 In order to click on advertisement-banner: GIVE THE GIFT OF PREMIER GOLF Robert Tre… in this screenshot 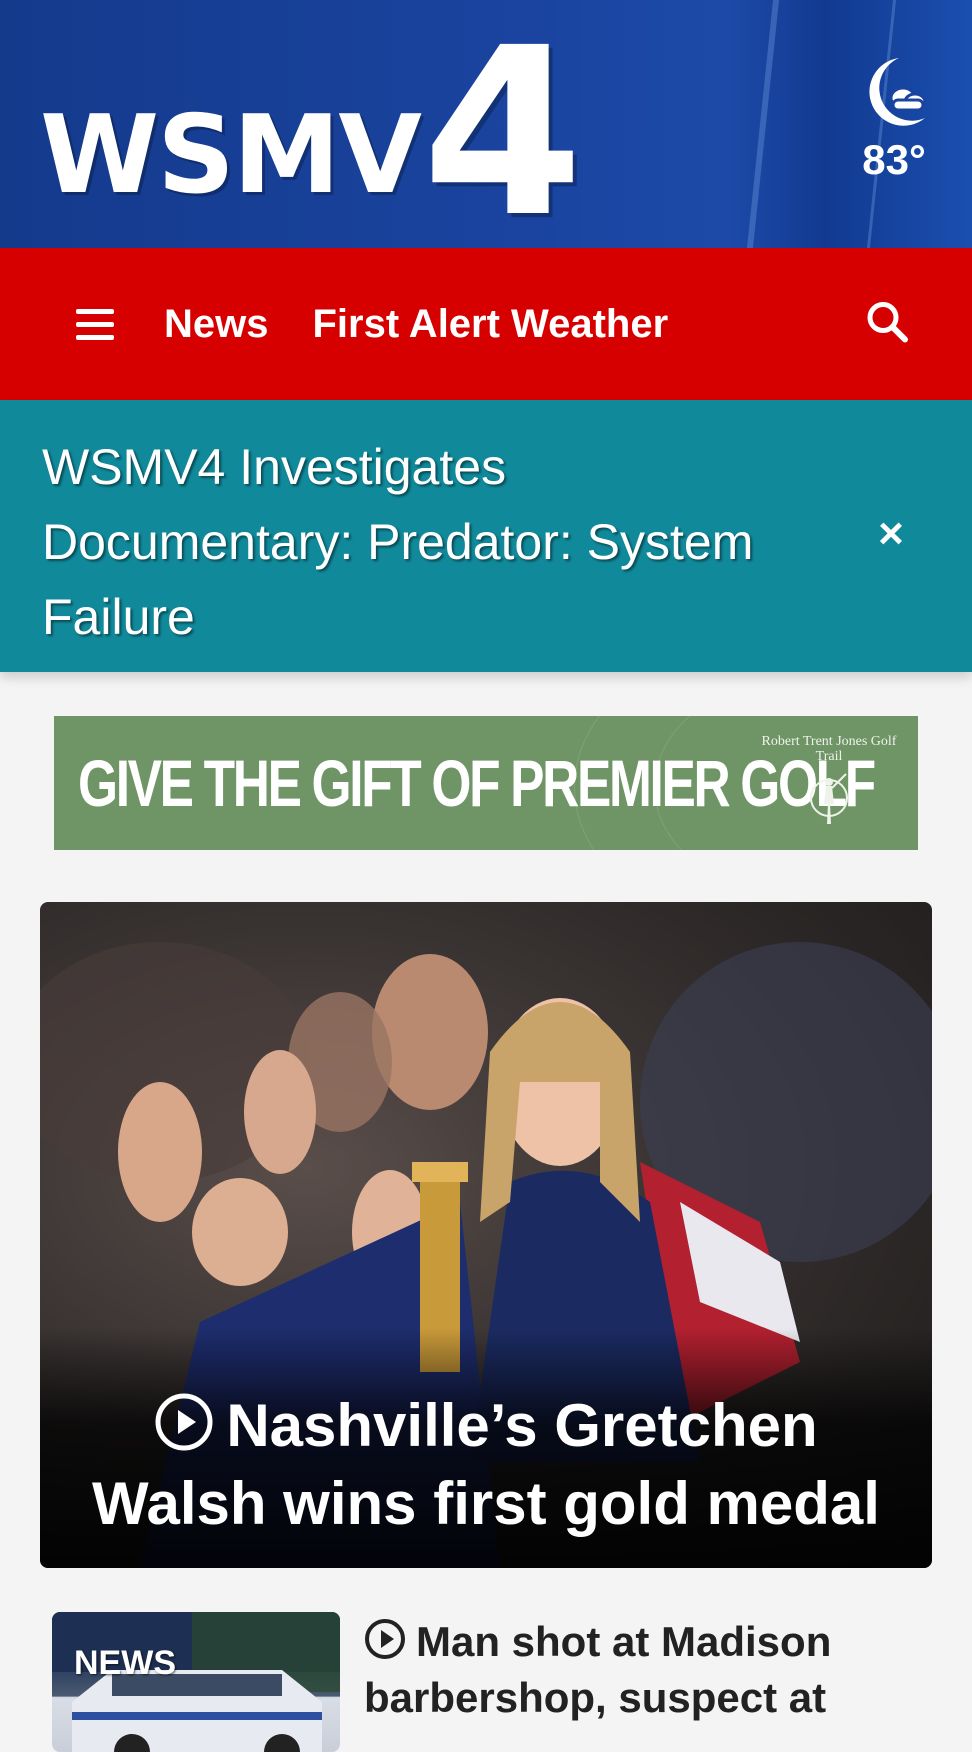, I will do `click(486, 783)`.